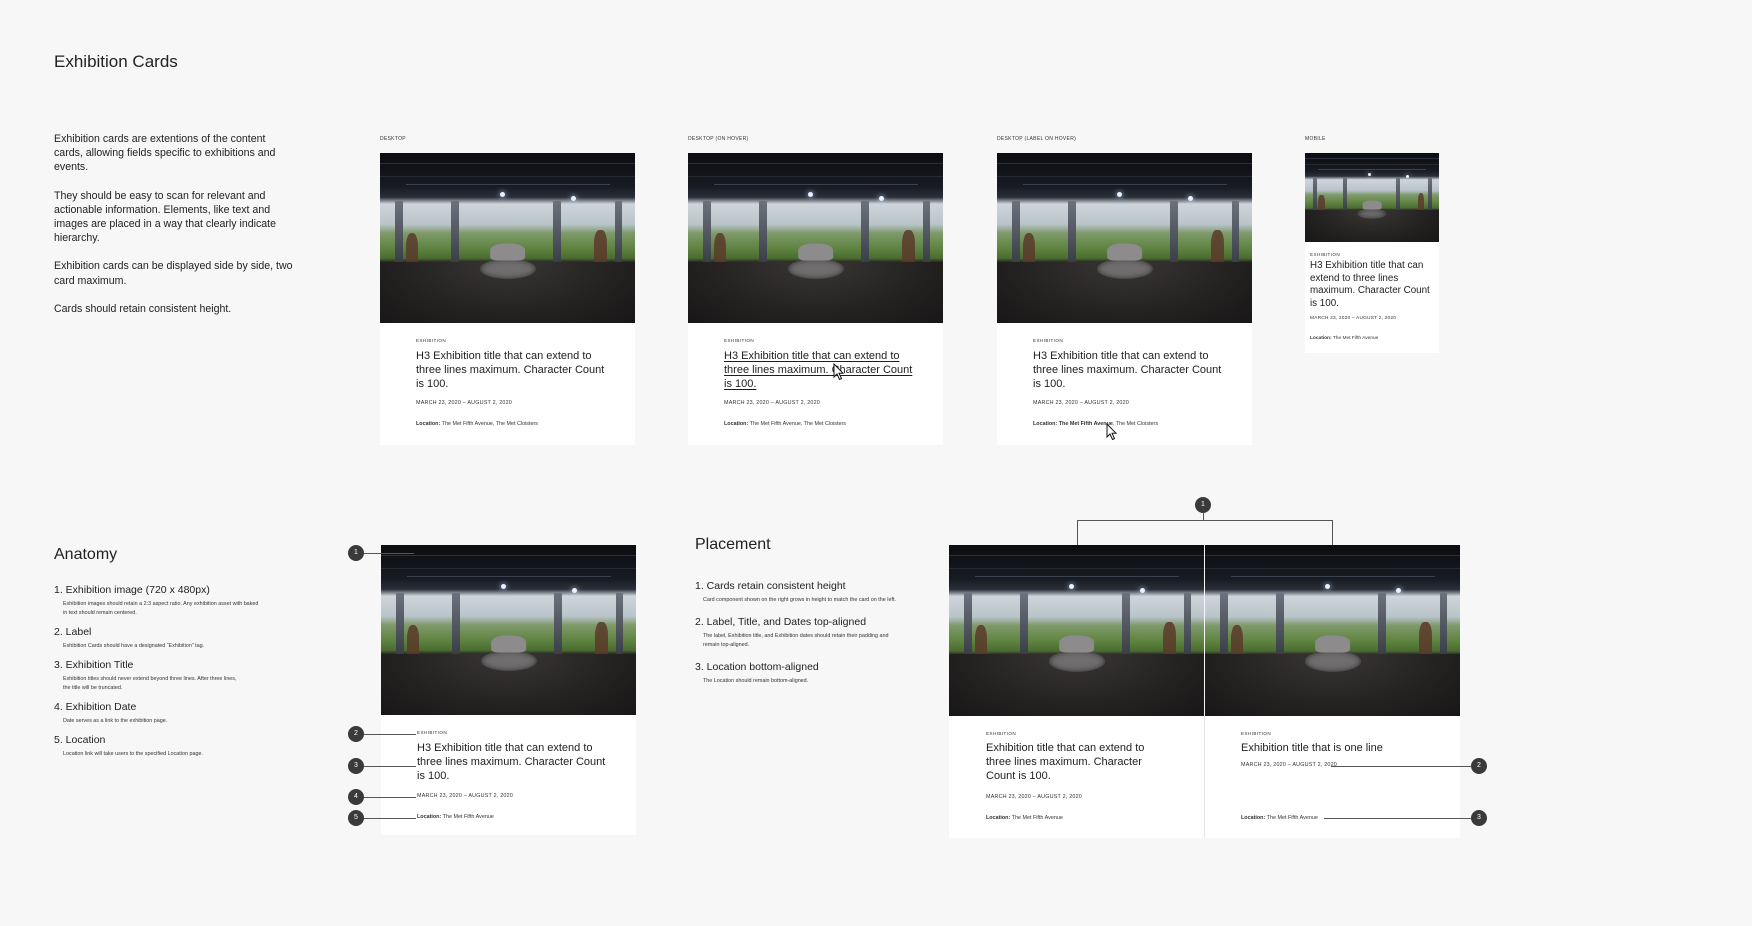 The height and width of the screenshot is (926, 1752). Describe the element at coordinates (80, 740) in the screenshot. I see `anatomy-item-heading: 5. Location` at that location.